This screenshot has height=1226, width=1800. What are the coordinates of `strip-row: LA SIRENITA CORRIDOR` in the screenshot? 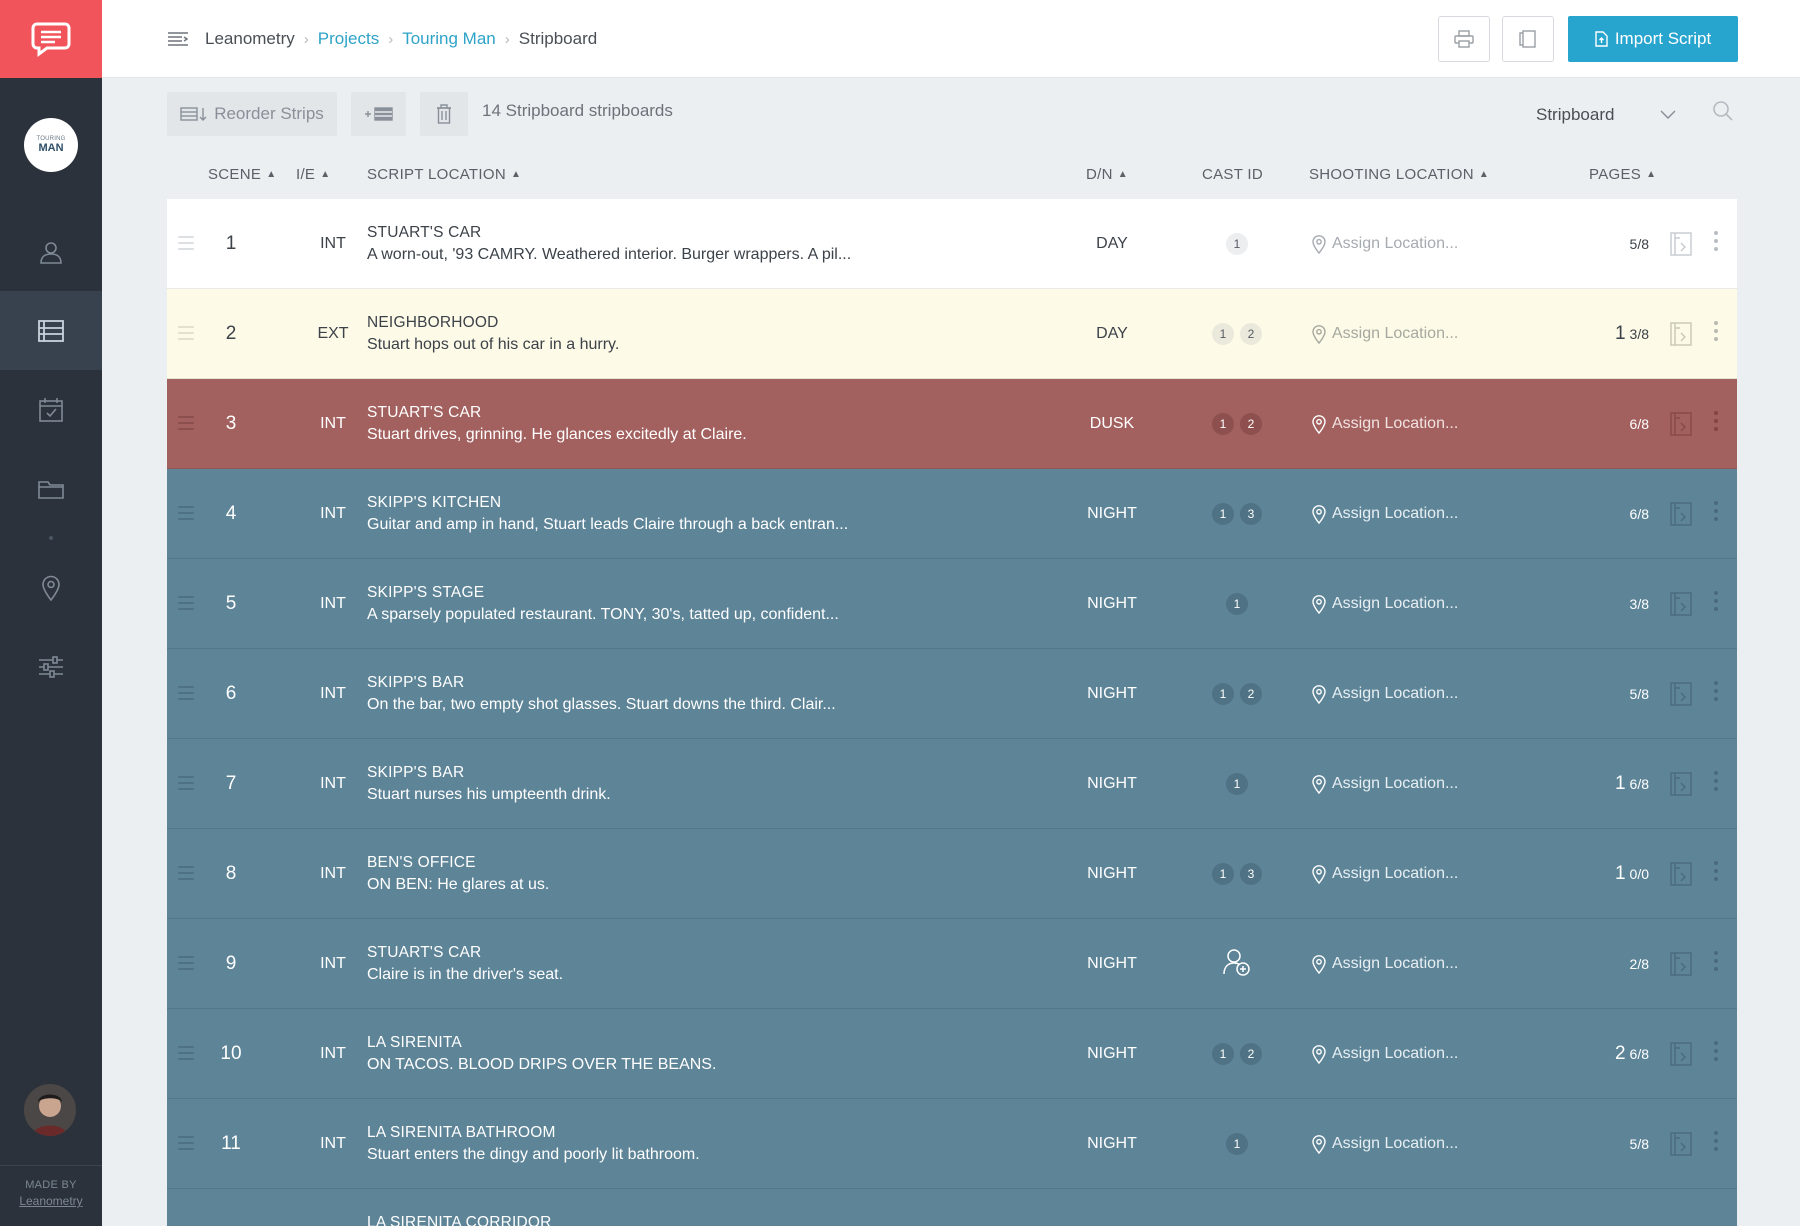 It's located at (952, 1207).